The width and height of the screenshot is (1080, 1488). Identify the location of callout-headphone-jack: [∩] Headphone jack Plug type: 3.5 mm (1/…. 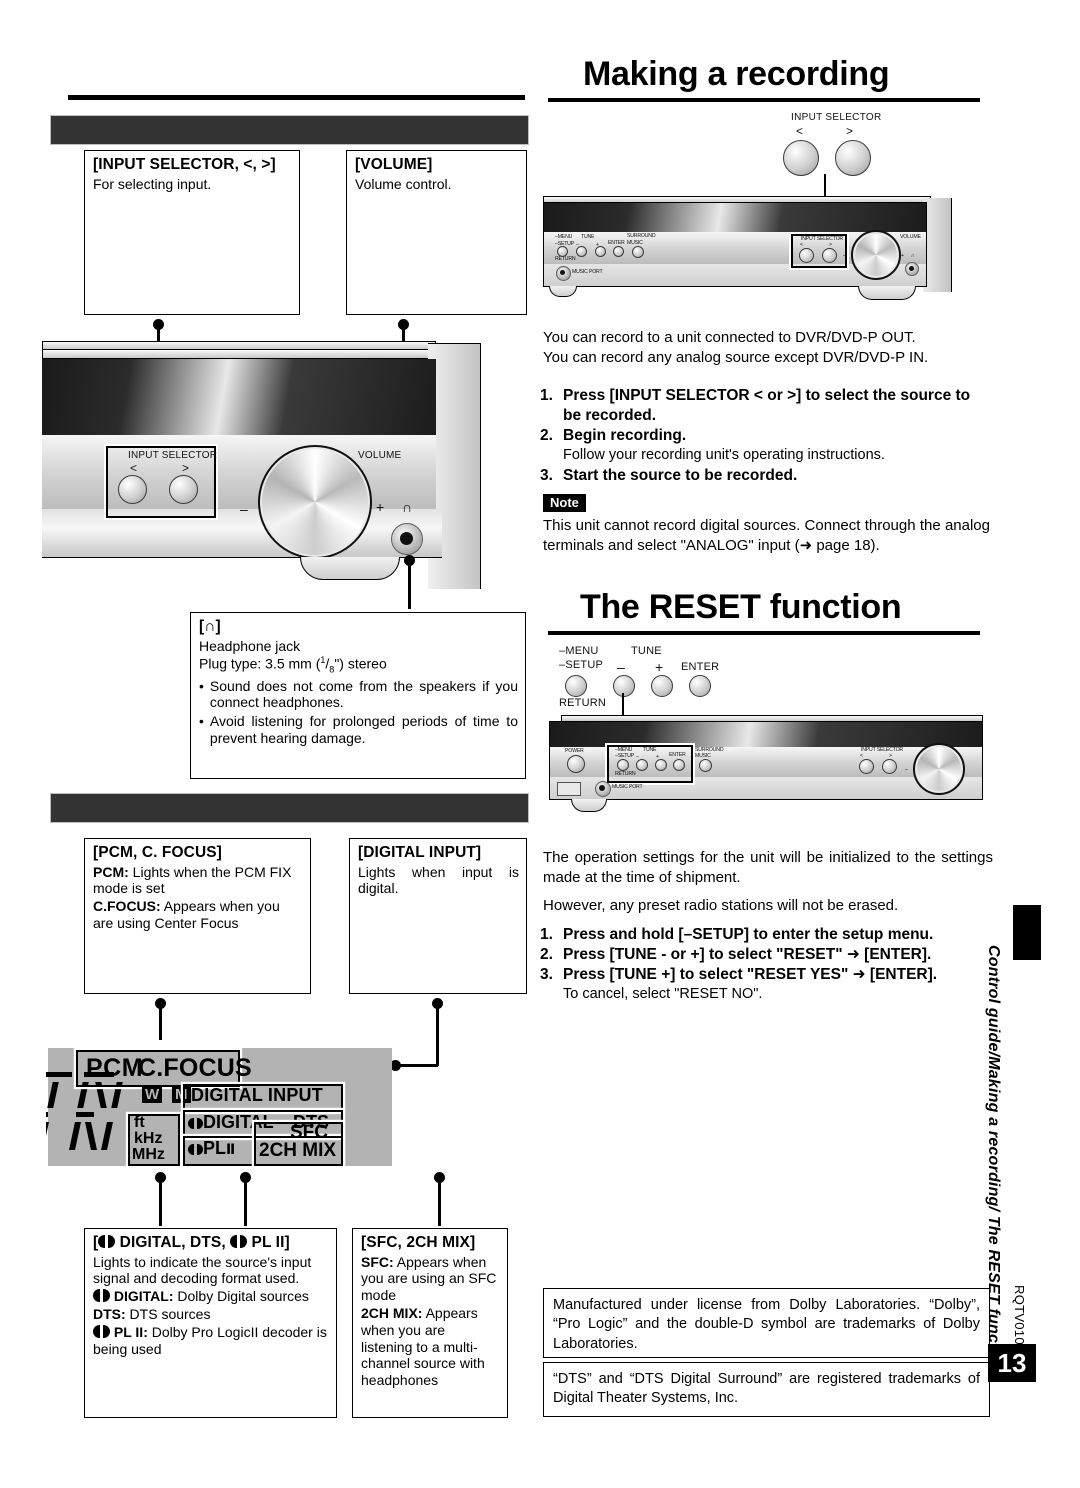
(358, 695).